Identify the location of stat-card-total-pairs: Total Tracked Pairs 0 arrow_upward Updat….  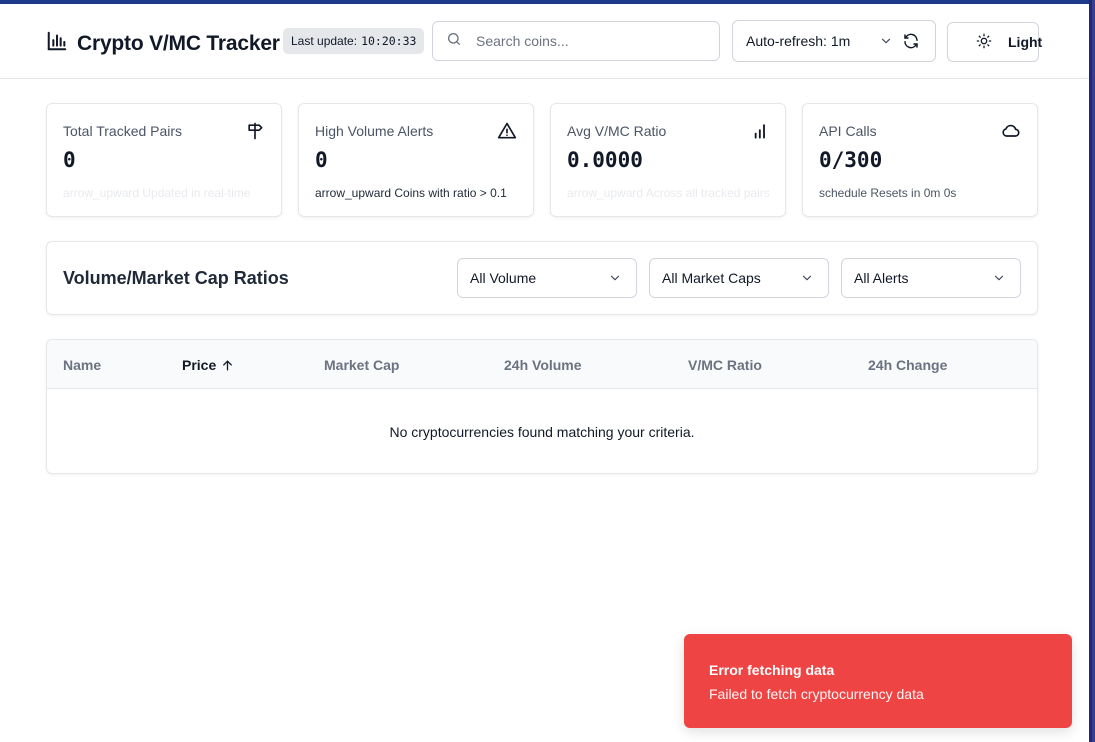
(164, 160).